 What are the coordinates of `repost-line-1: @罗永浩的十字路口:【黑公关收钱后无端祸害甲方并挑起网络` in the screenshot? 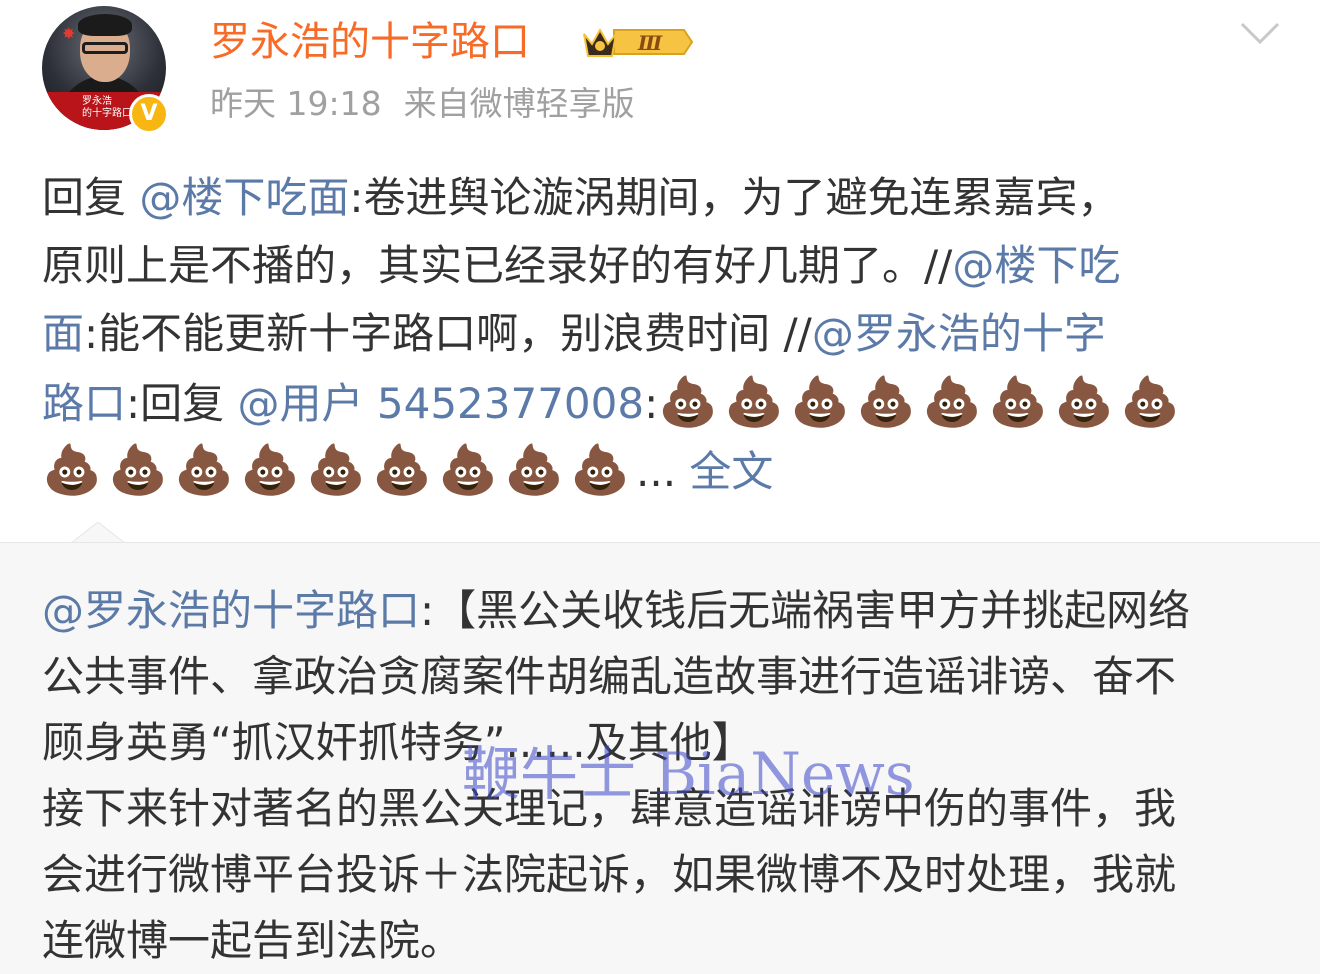 It's located at (667, 611).